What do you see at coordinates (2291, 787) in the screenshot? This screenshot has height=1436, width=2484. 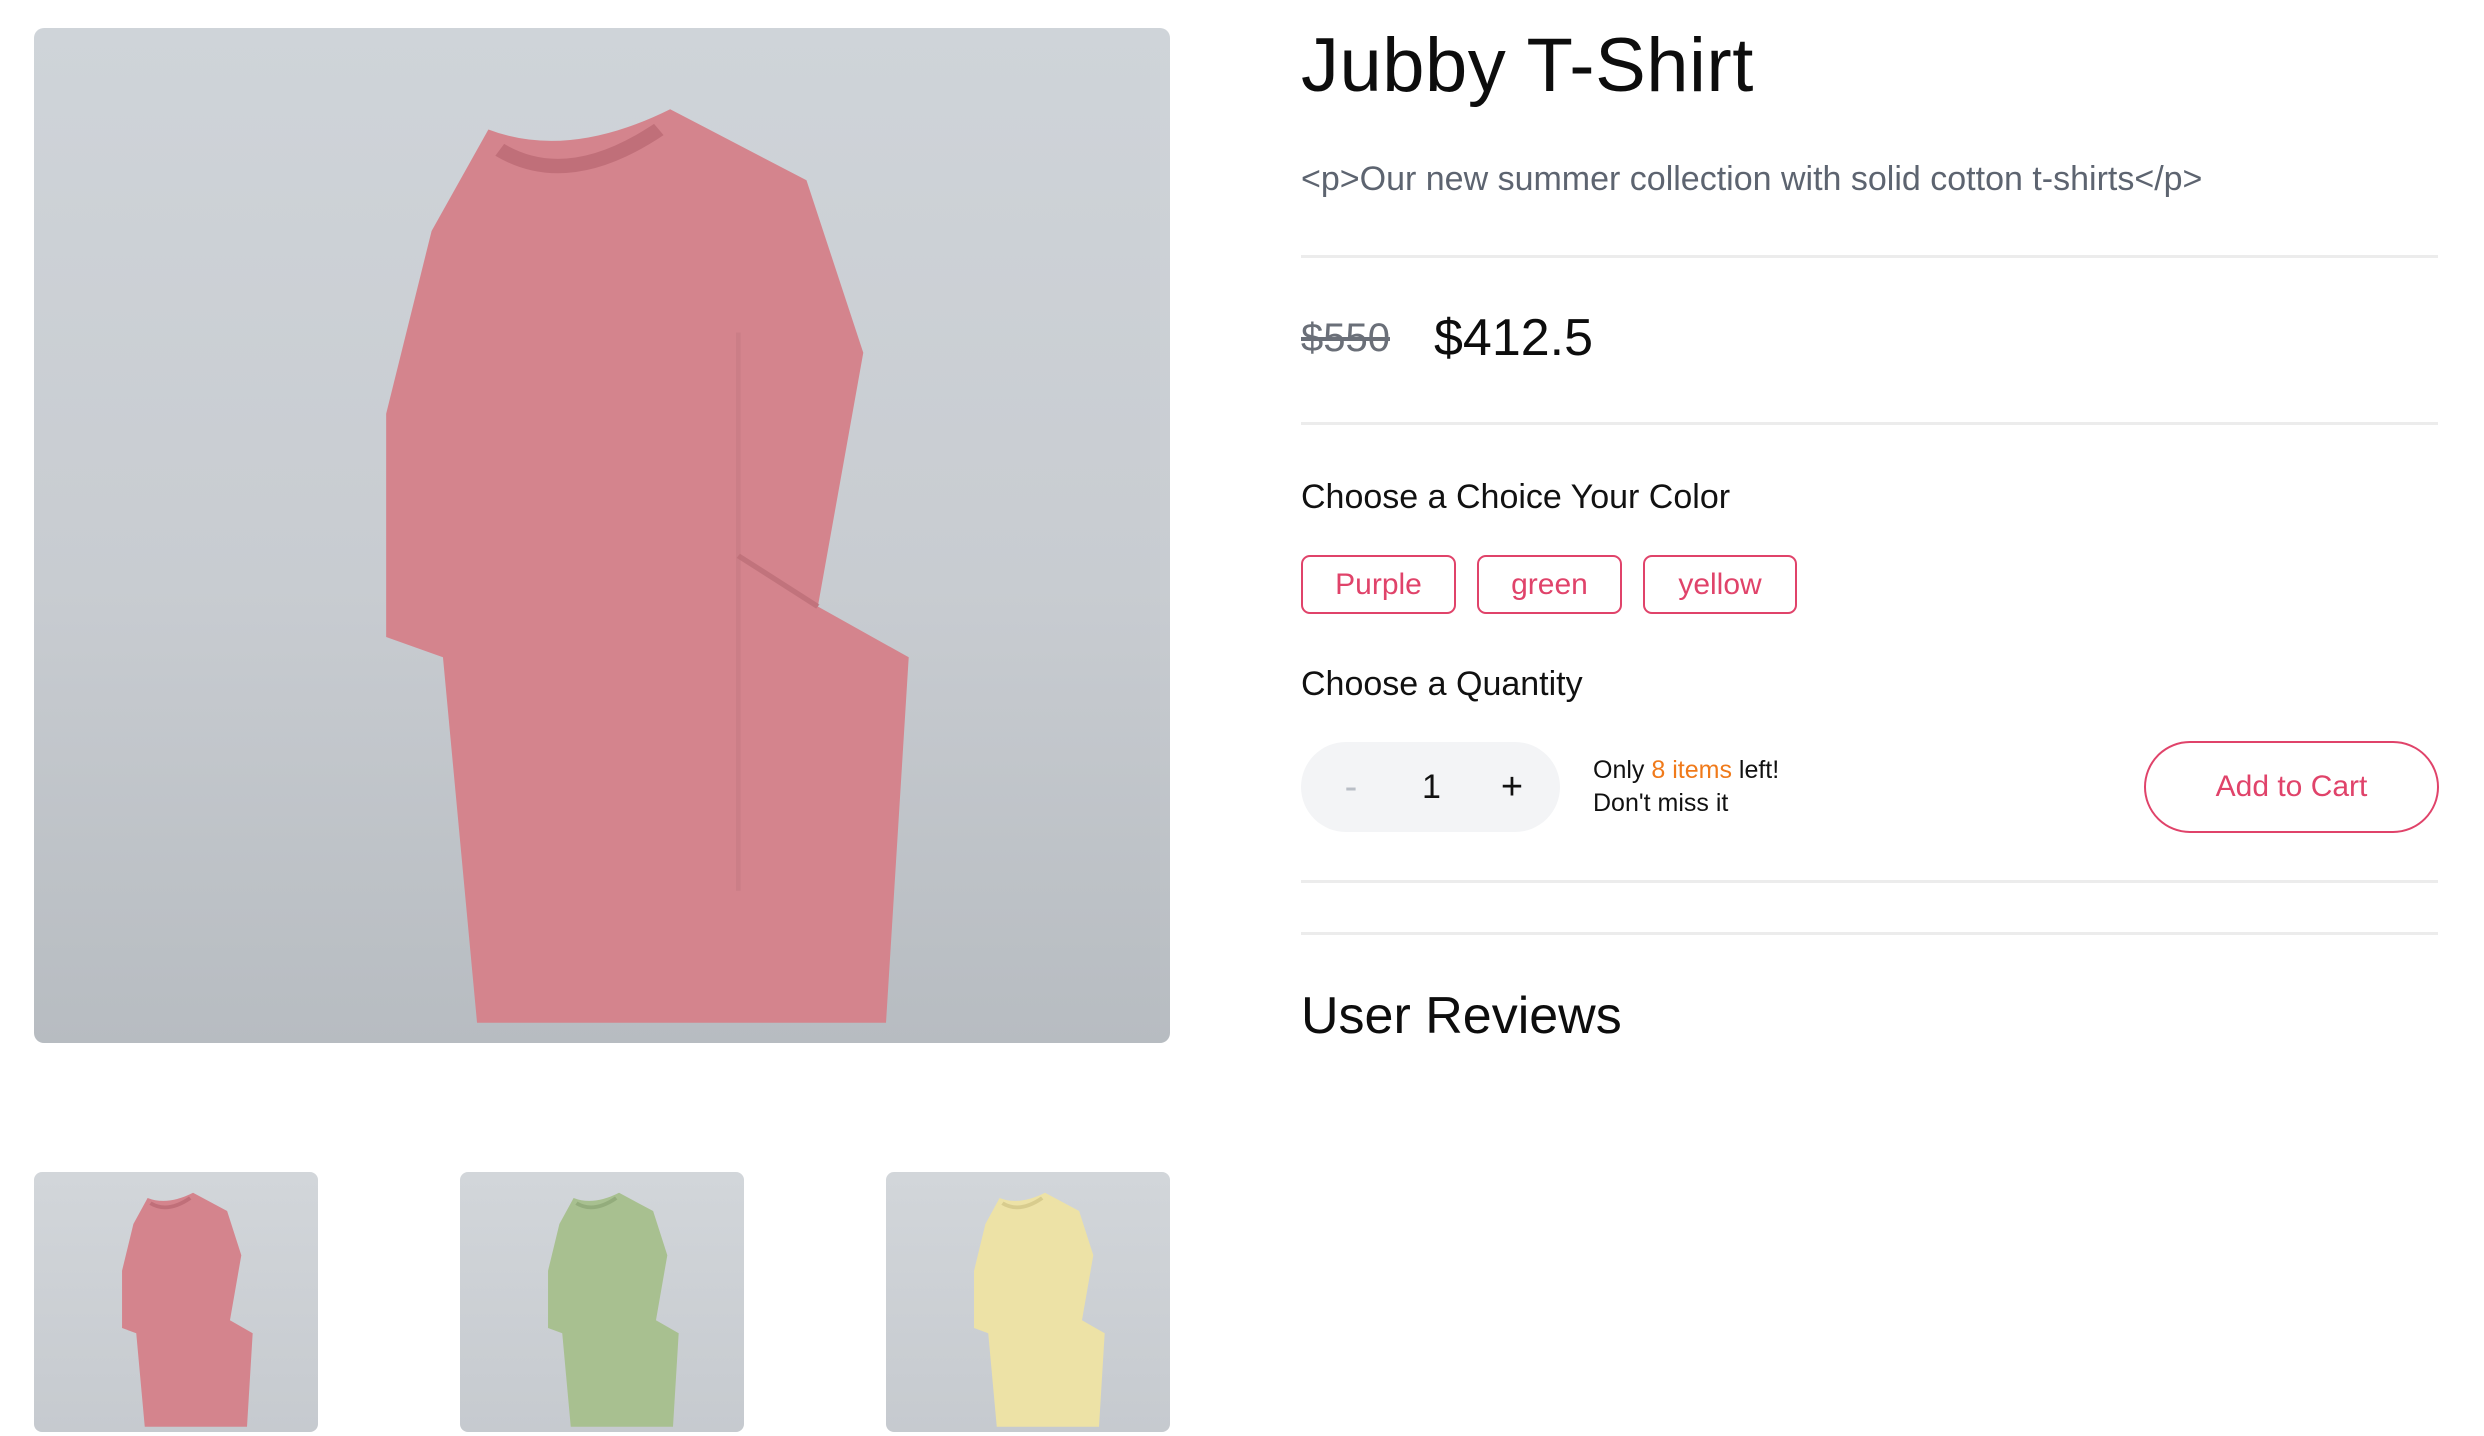 I see `add-to-cart-button: Add to Cart` at bounding box center [2291, 787].